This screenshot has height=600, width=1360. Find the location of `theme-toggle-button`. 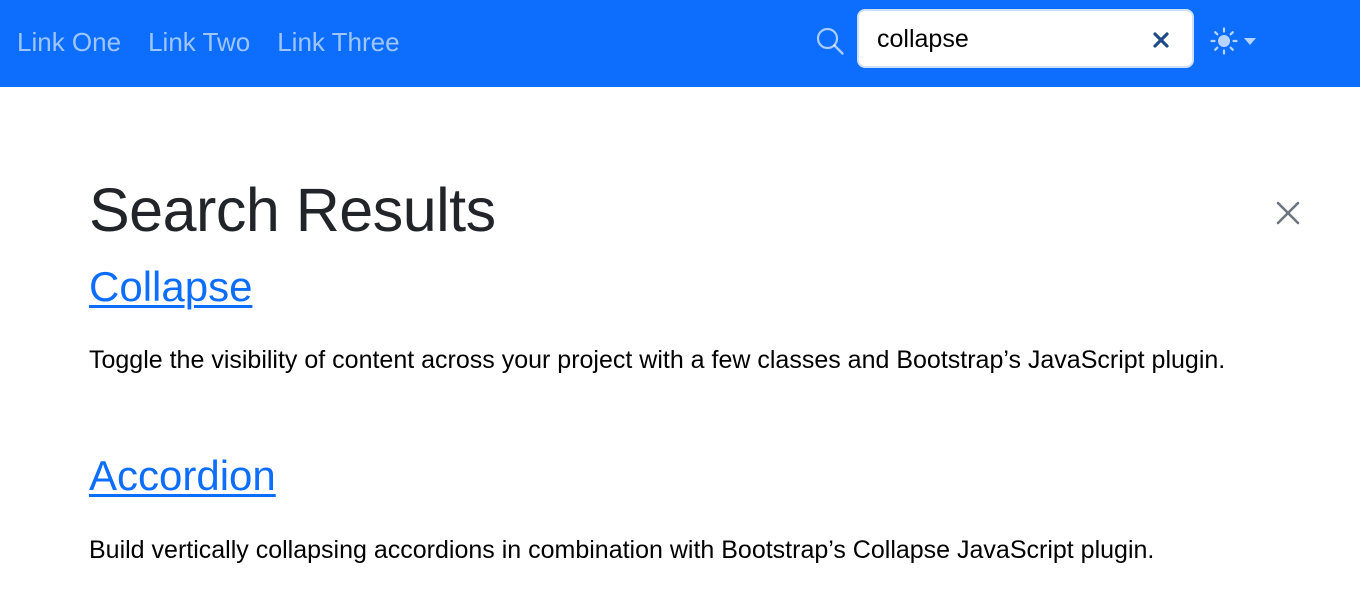

theme-toggle-button is located at coordinates (1236, 41).